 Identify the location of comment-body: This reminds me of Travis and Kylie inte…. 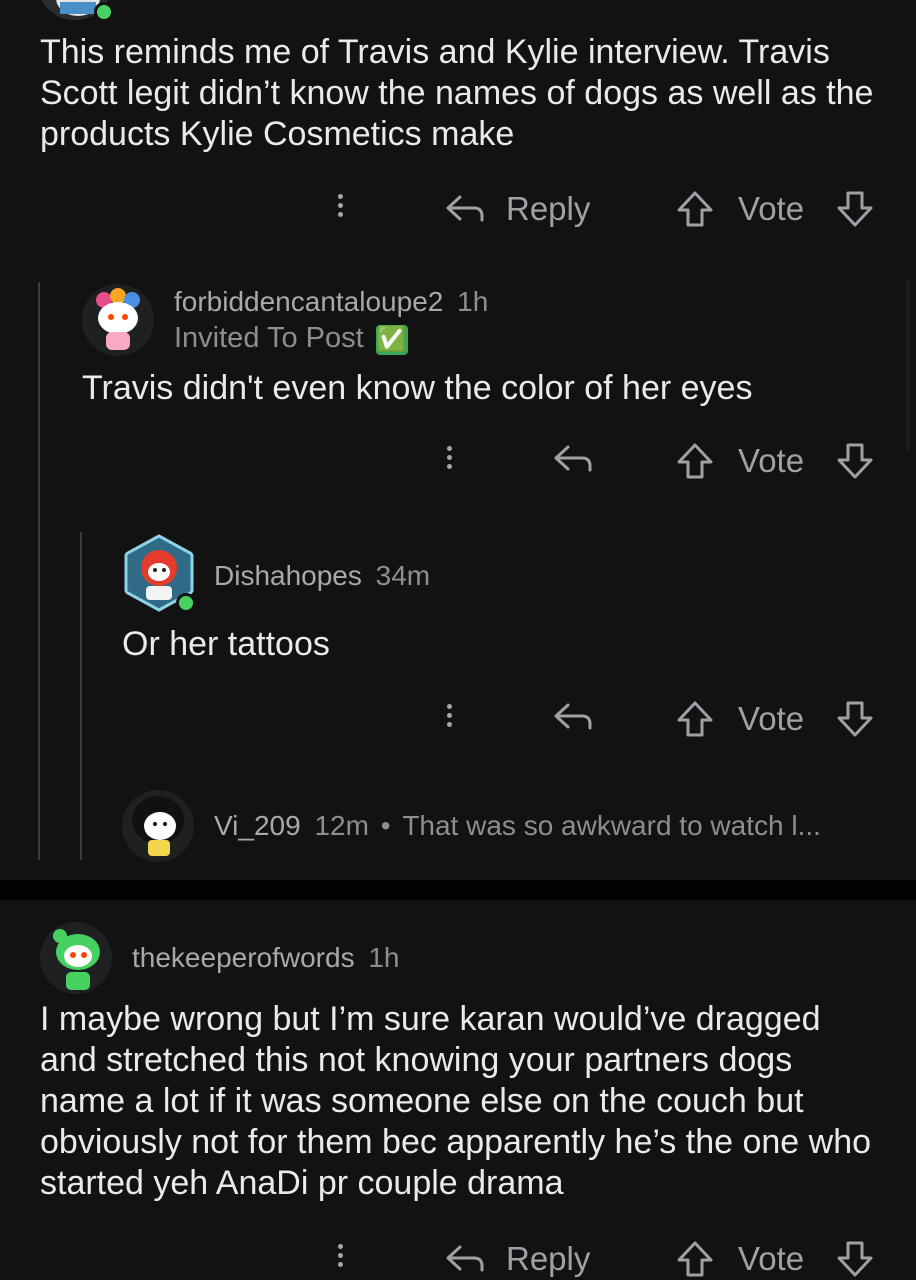
(457, 93).